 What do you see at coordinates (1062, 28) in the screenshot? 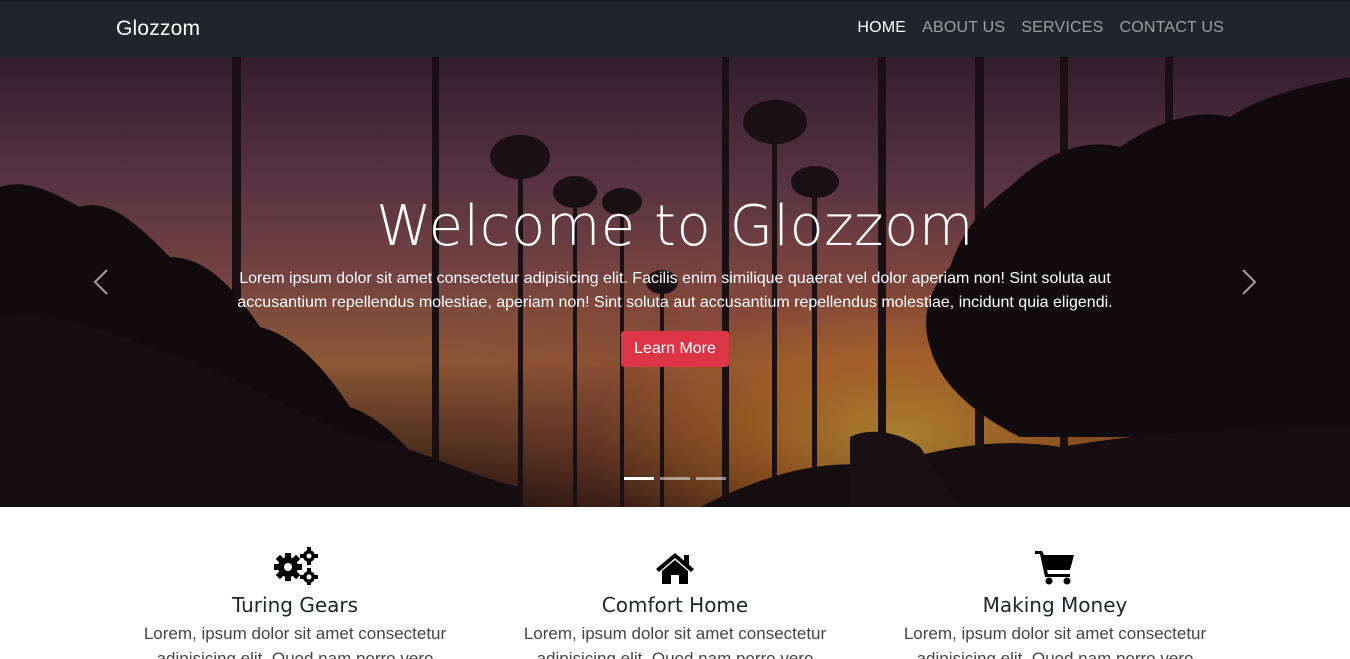
I see `nav-link-services: SERVICES` at bounding box center [1062, 28].